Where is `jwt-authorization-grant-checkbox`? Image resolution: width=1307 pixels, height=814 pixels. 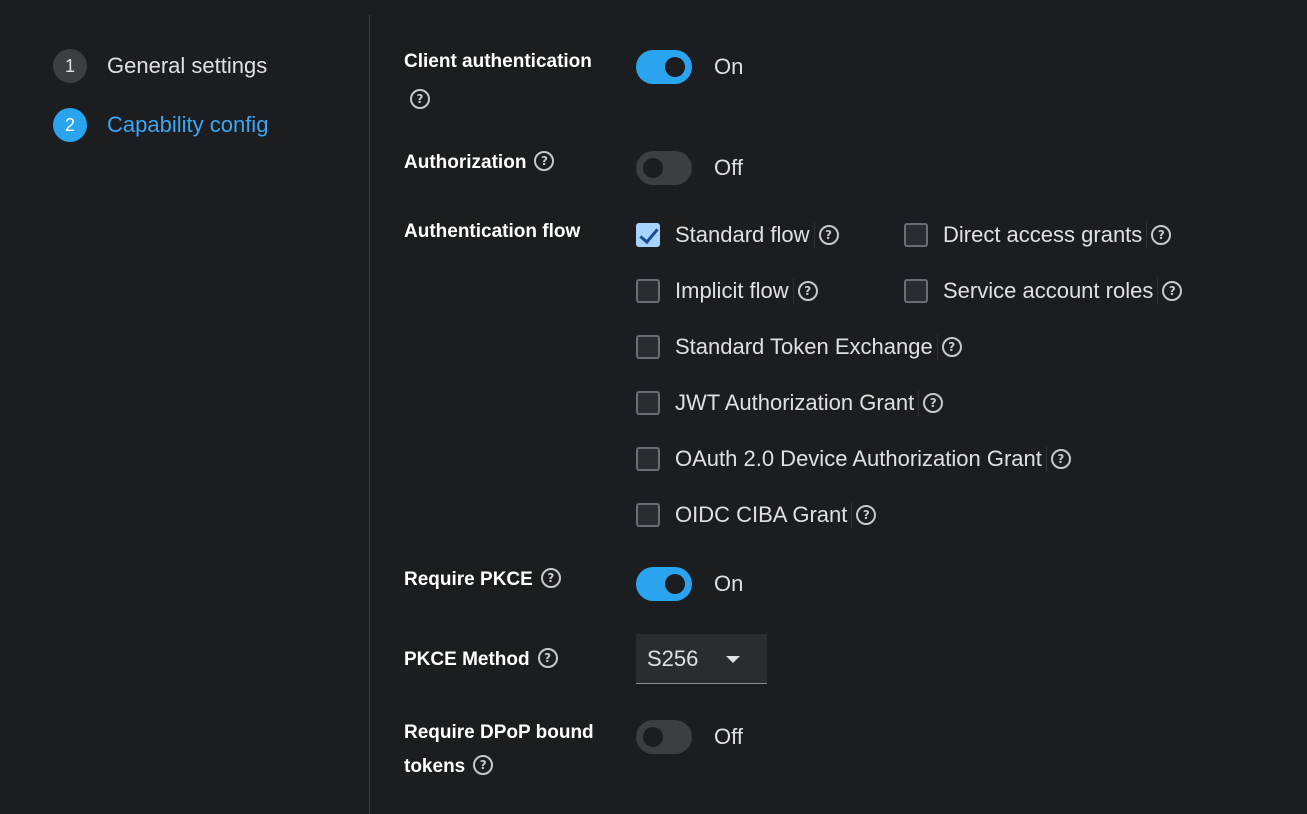 jwt-authorization-grant-checkbox is located at coordinates (648, 403).